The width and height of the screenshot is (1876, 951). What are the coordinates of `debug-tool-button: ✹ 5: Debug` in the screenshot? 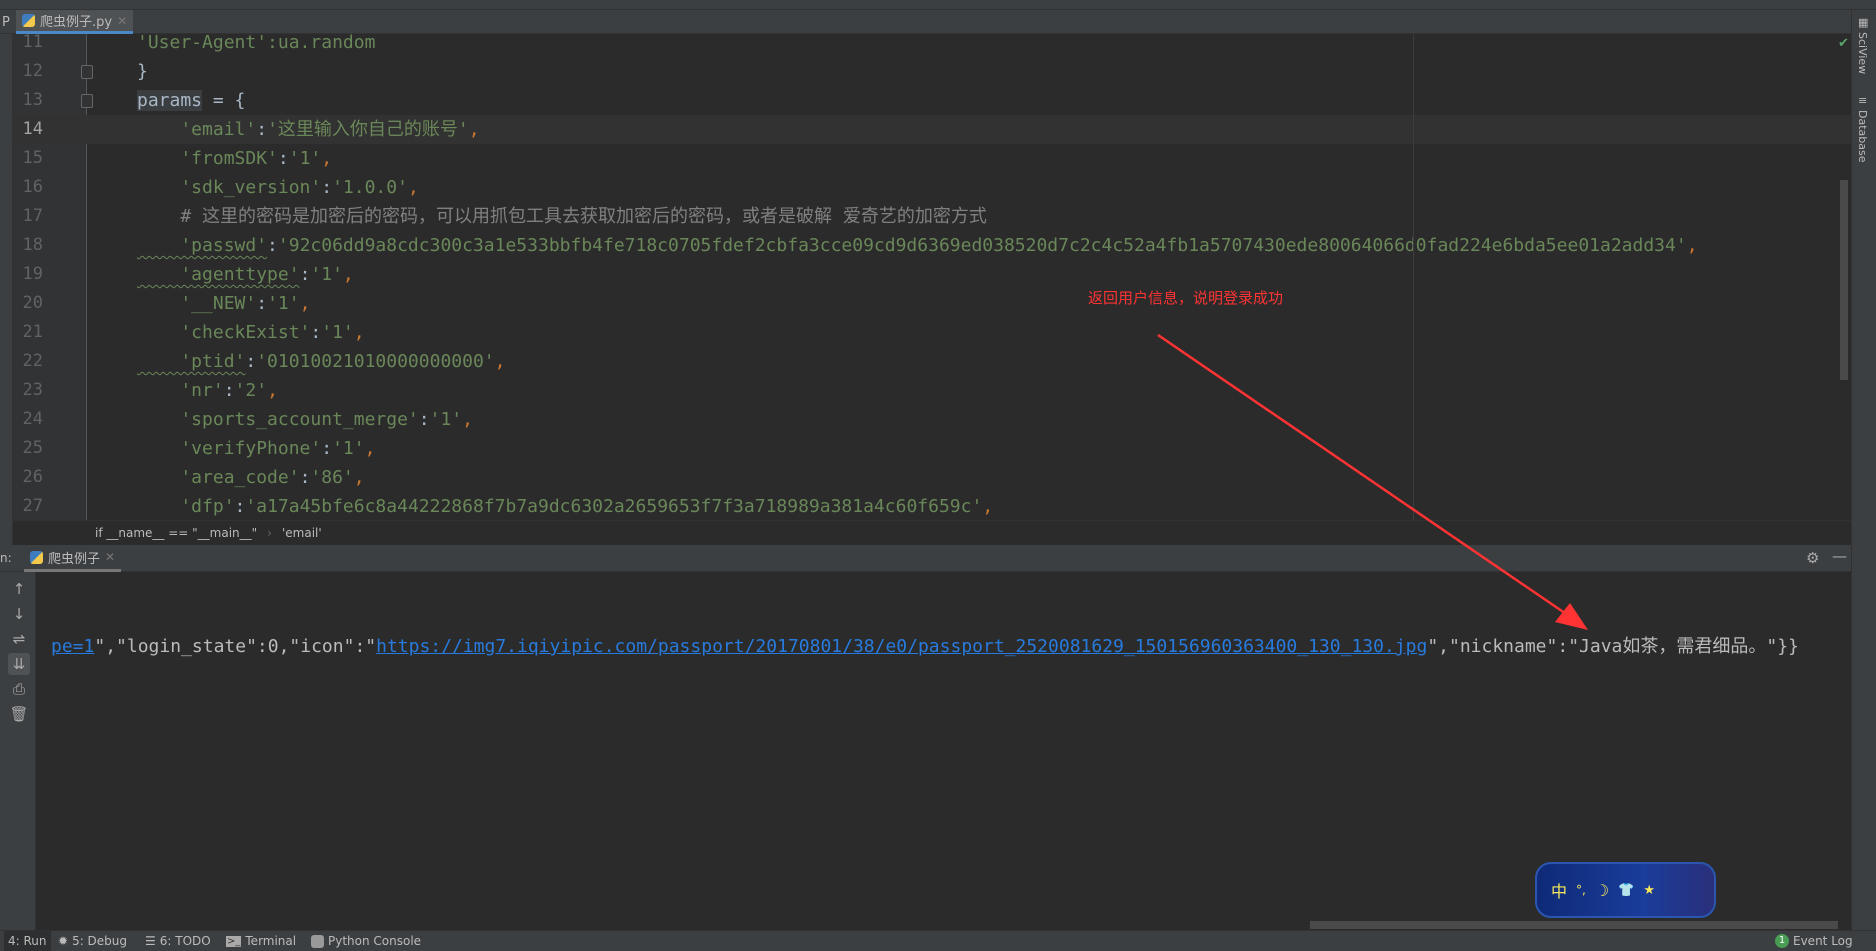 It's located at (92, 941).